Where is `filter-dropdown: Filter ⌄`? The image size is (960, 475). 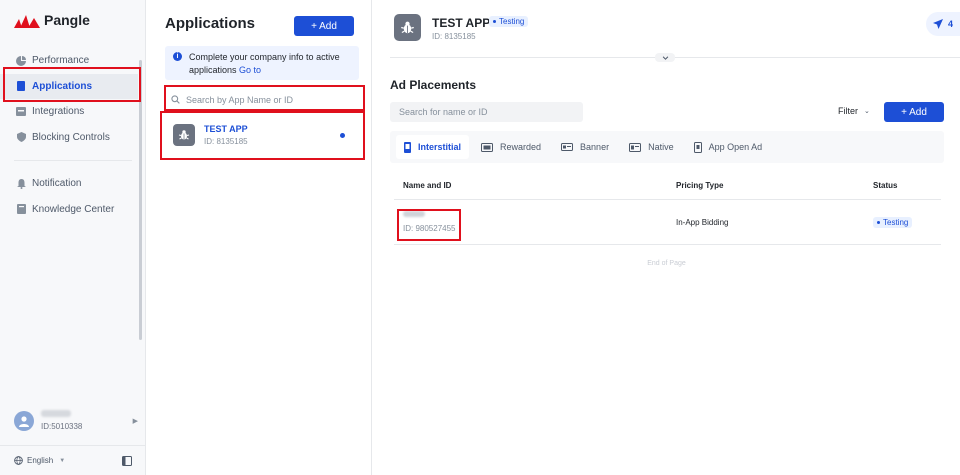 filter-dropdown: Filter ⌄ is located at coordinates (854, 111).